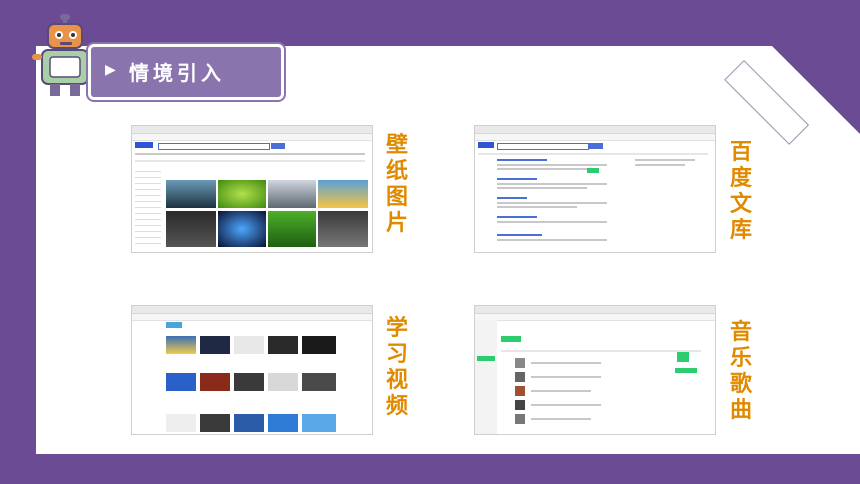 The width and height of the screenshot is (860, 484). Describe the element at coordinates (396, 367) in the screenshot. I see `panel-label-video: 学习视频` at that location.